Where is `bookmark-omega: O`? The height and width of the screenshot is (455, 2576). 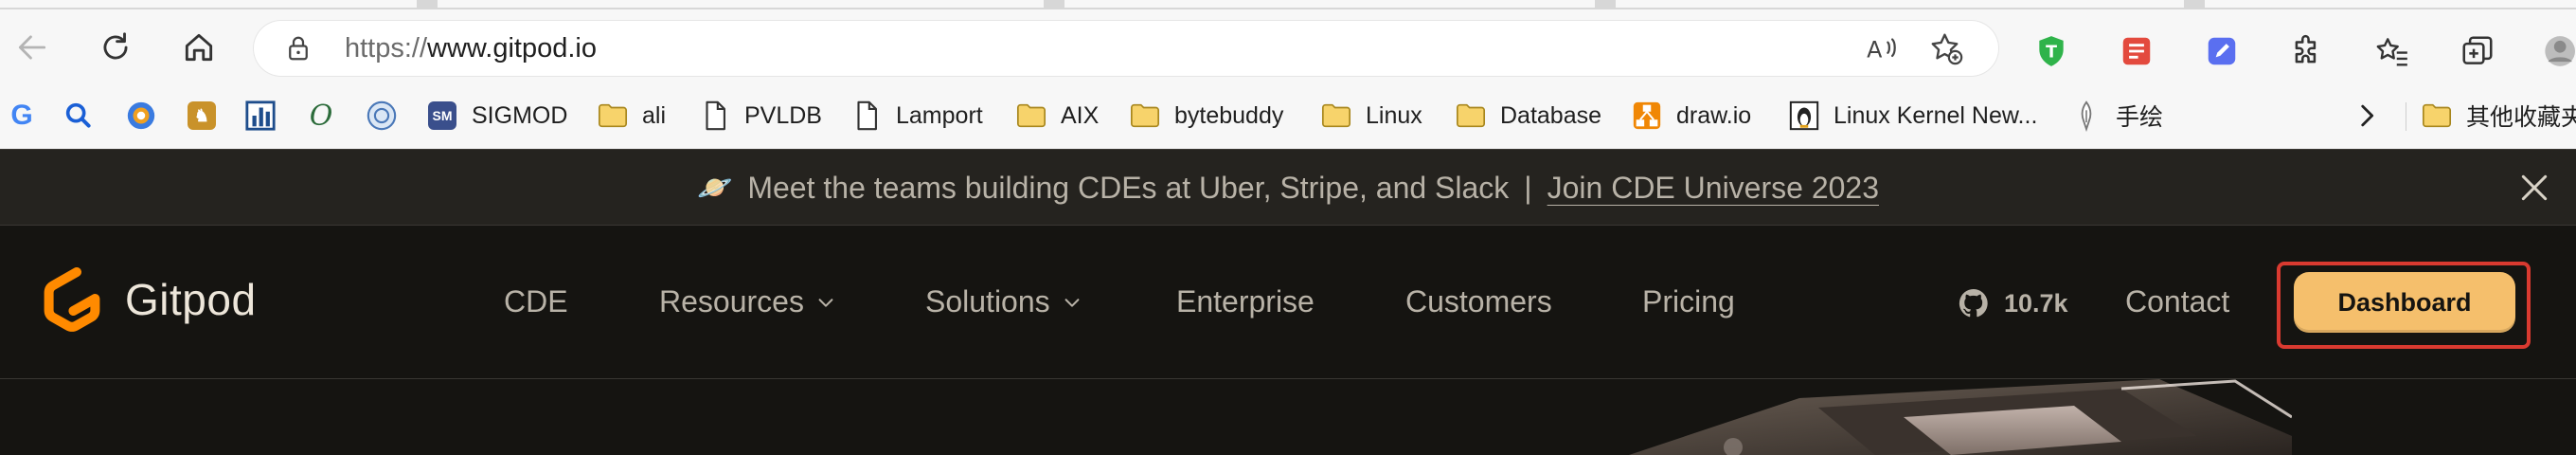
bookmark-omega: O is located at coordinates (321, 115).